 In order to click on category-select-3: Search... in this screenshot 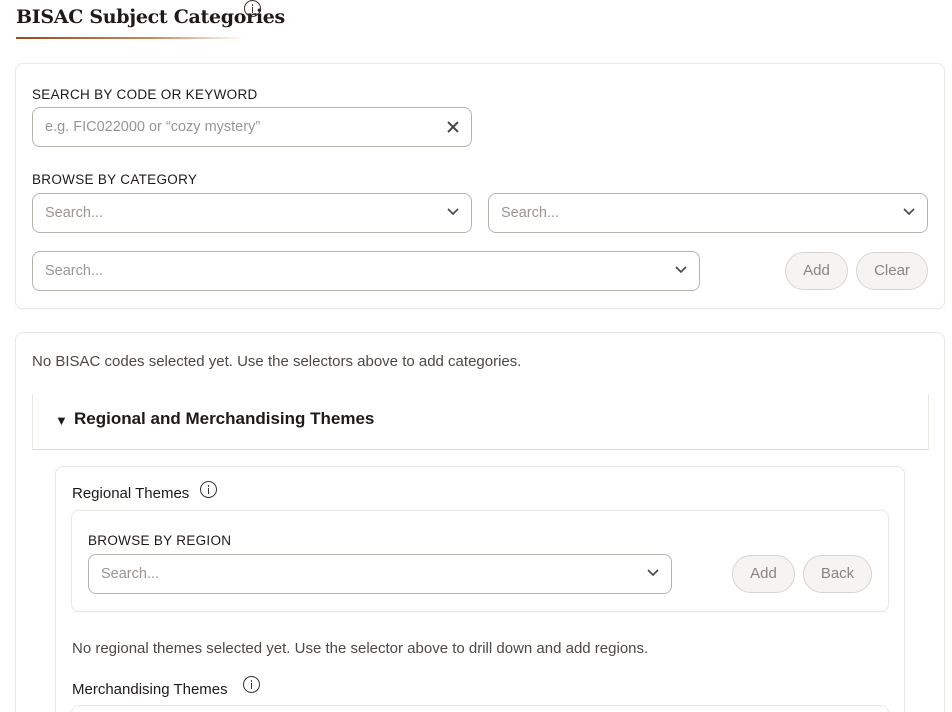, I will do `click(366, 271)`.